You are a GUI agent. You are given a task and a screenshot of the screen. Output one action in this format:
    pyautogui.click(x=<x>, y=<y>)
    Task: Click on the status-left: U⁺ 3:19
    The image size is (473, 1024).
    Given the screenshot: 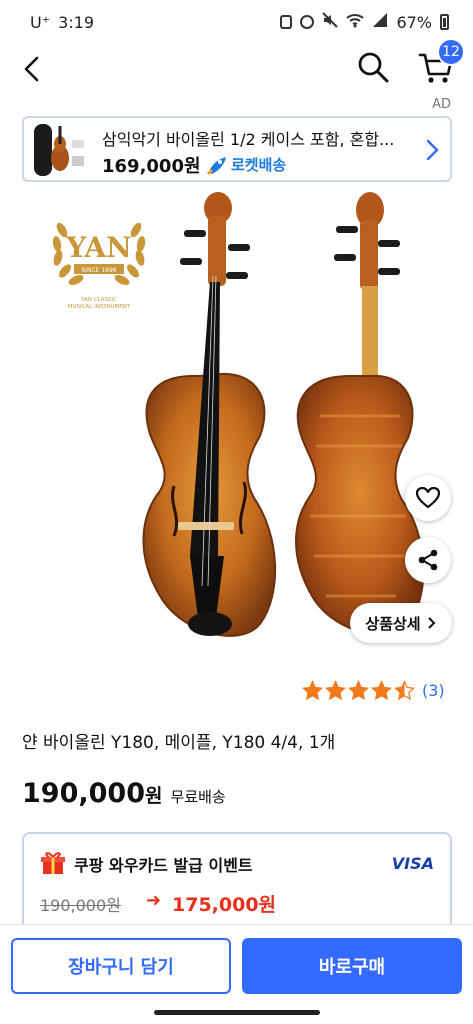 What is the action you would take?
    pyautogui.click(x=62, y=22)
    